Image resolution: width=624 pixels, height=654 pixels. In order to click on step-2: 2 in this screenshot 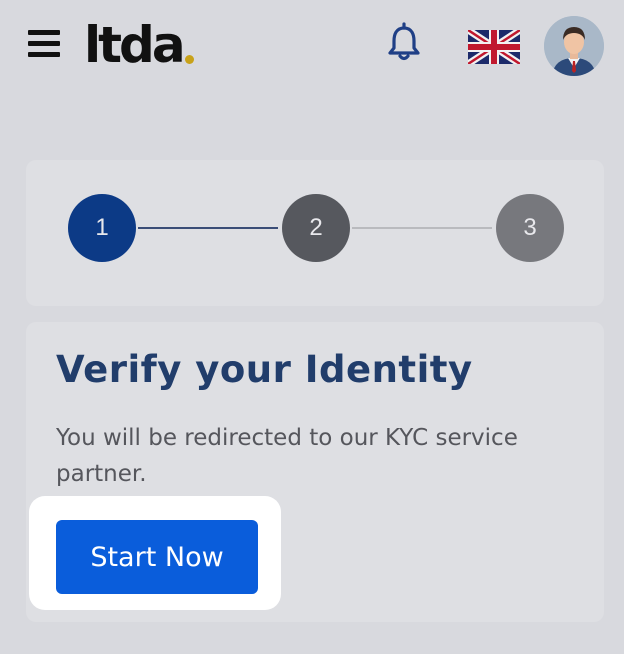, I will do `click(316, 228)`.